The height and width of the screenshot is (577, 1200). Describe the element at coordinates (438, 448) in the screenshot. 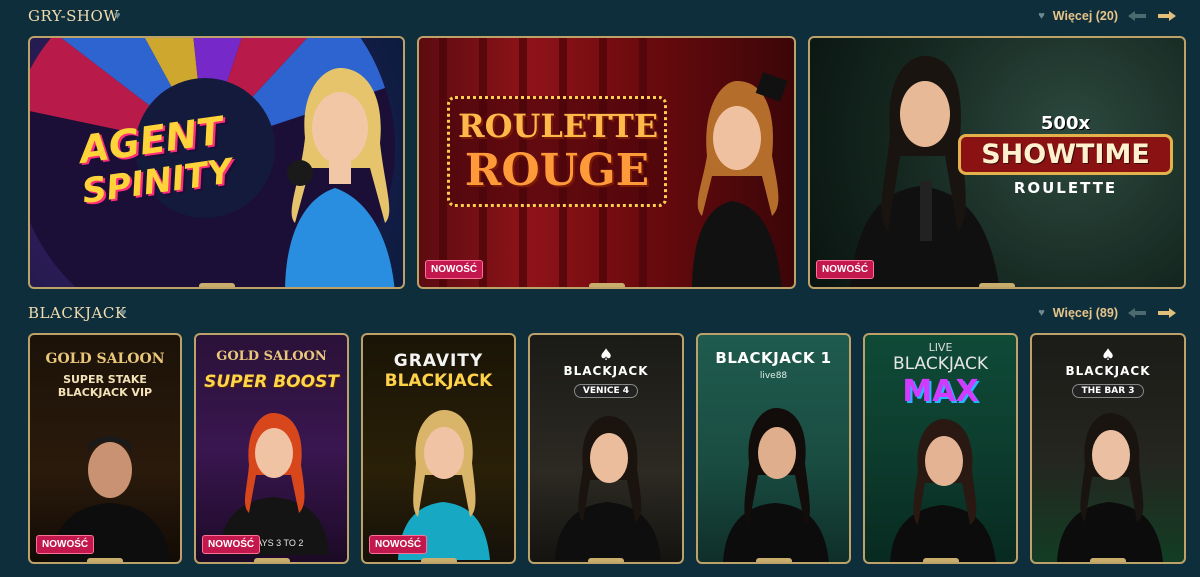

I see `game-card-gravity-blackjack: GRAVITY BLACKJACK NOWOŚĆ` at that location.